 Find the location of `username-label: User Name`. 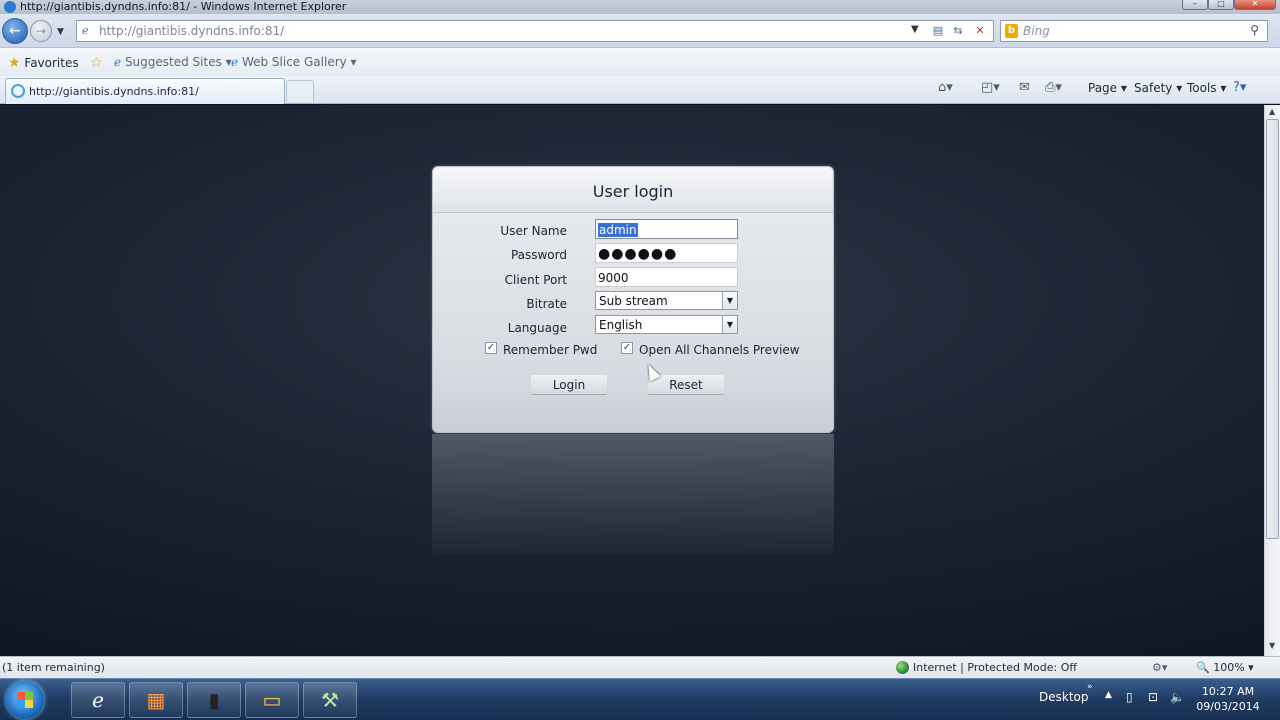

username-label: User Name is located at coordinates (533, 231).